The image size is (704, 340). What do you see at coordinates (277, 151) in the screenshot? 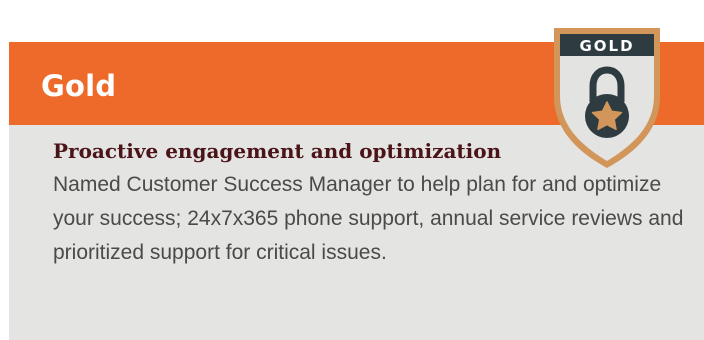
I see `tier-heading: Proactive engagement and optimization` at bounding box center [277, 151].